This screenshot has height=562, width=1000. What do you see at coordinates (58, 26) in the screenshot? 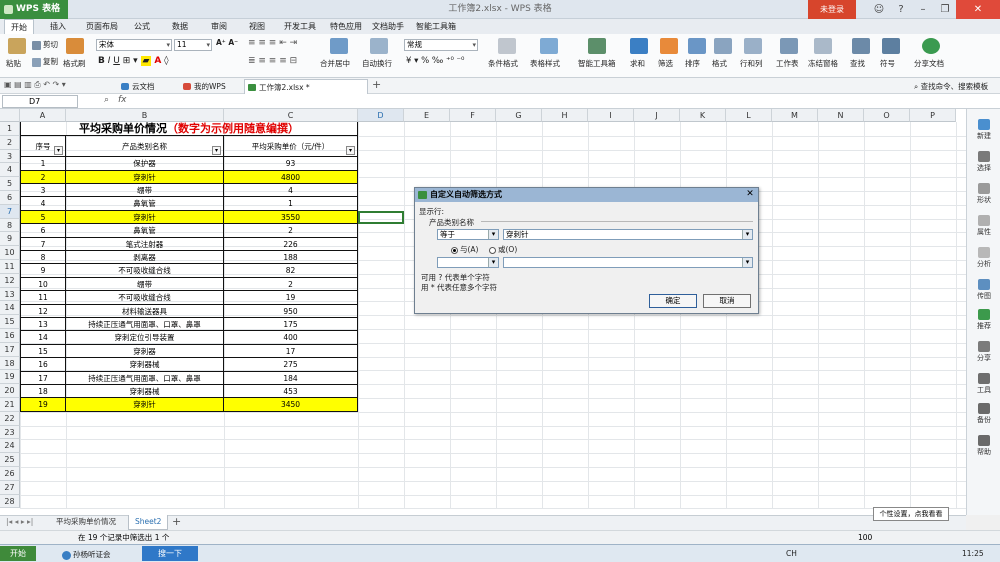
I see `tab-insert: 插入` at bounding box center [58, 26].